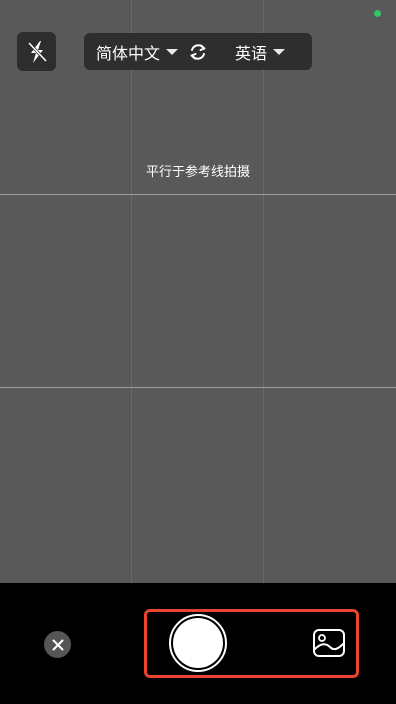 This screenshot has width=396, height=704. Describe the element at coordinates (197, 172) in the screenshot. I see `shooting-hint-text: 平行于参考线拍摄` at that location.